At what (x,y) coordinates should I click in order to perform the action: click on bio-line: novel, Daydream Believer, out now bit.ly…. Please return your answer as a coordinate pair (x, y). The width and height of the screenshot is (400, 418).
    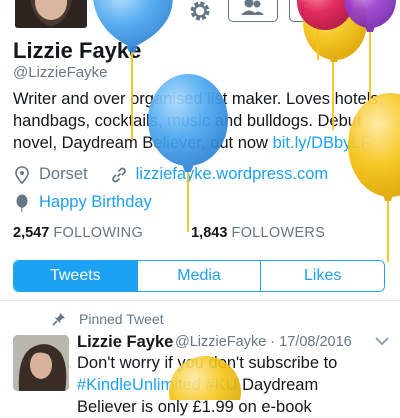
    Looking at the image, I should click on (204, 143).